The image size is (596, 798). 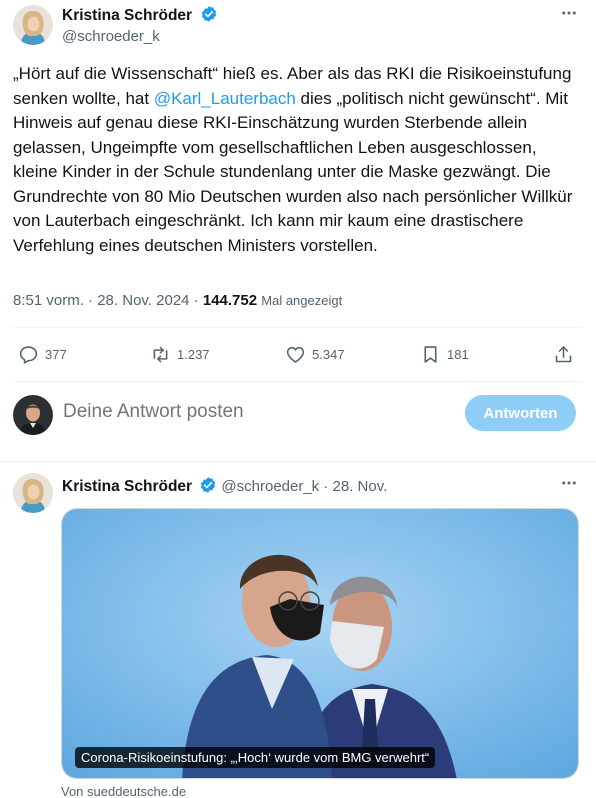 What do you see at coordinates (33, 493) in the screenshot?
I see `second-author-avatar` at bounding box center [33, 493].